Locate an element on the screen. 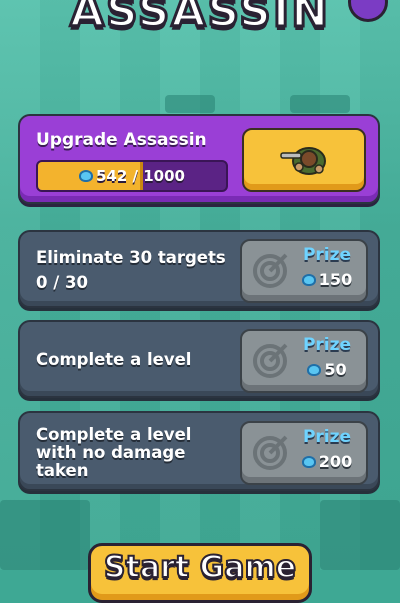  mission-title: Complete a level is located at coordinates (114, 359).